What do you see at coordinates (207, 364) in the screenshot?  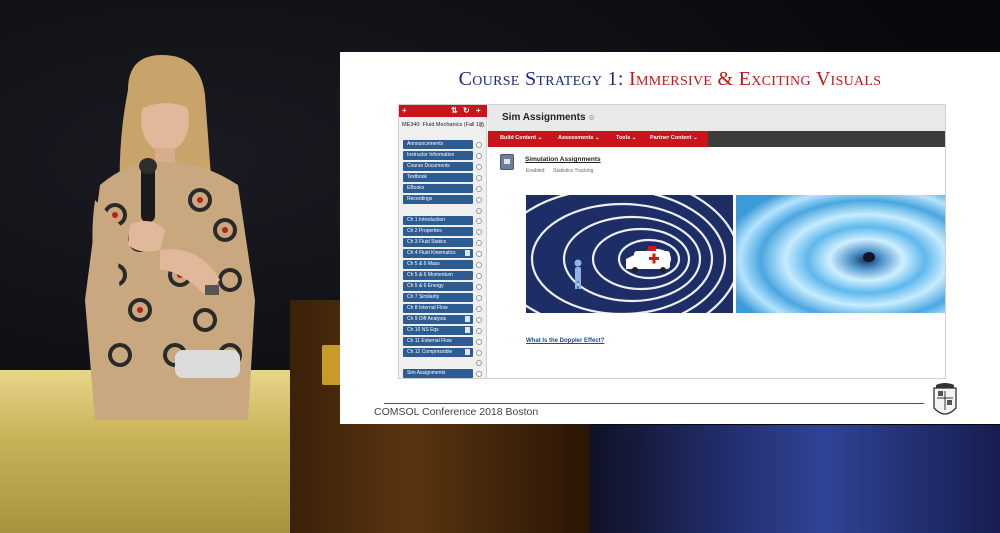 I see `table-device` at bounding box center [207, 364].